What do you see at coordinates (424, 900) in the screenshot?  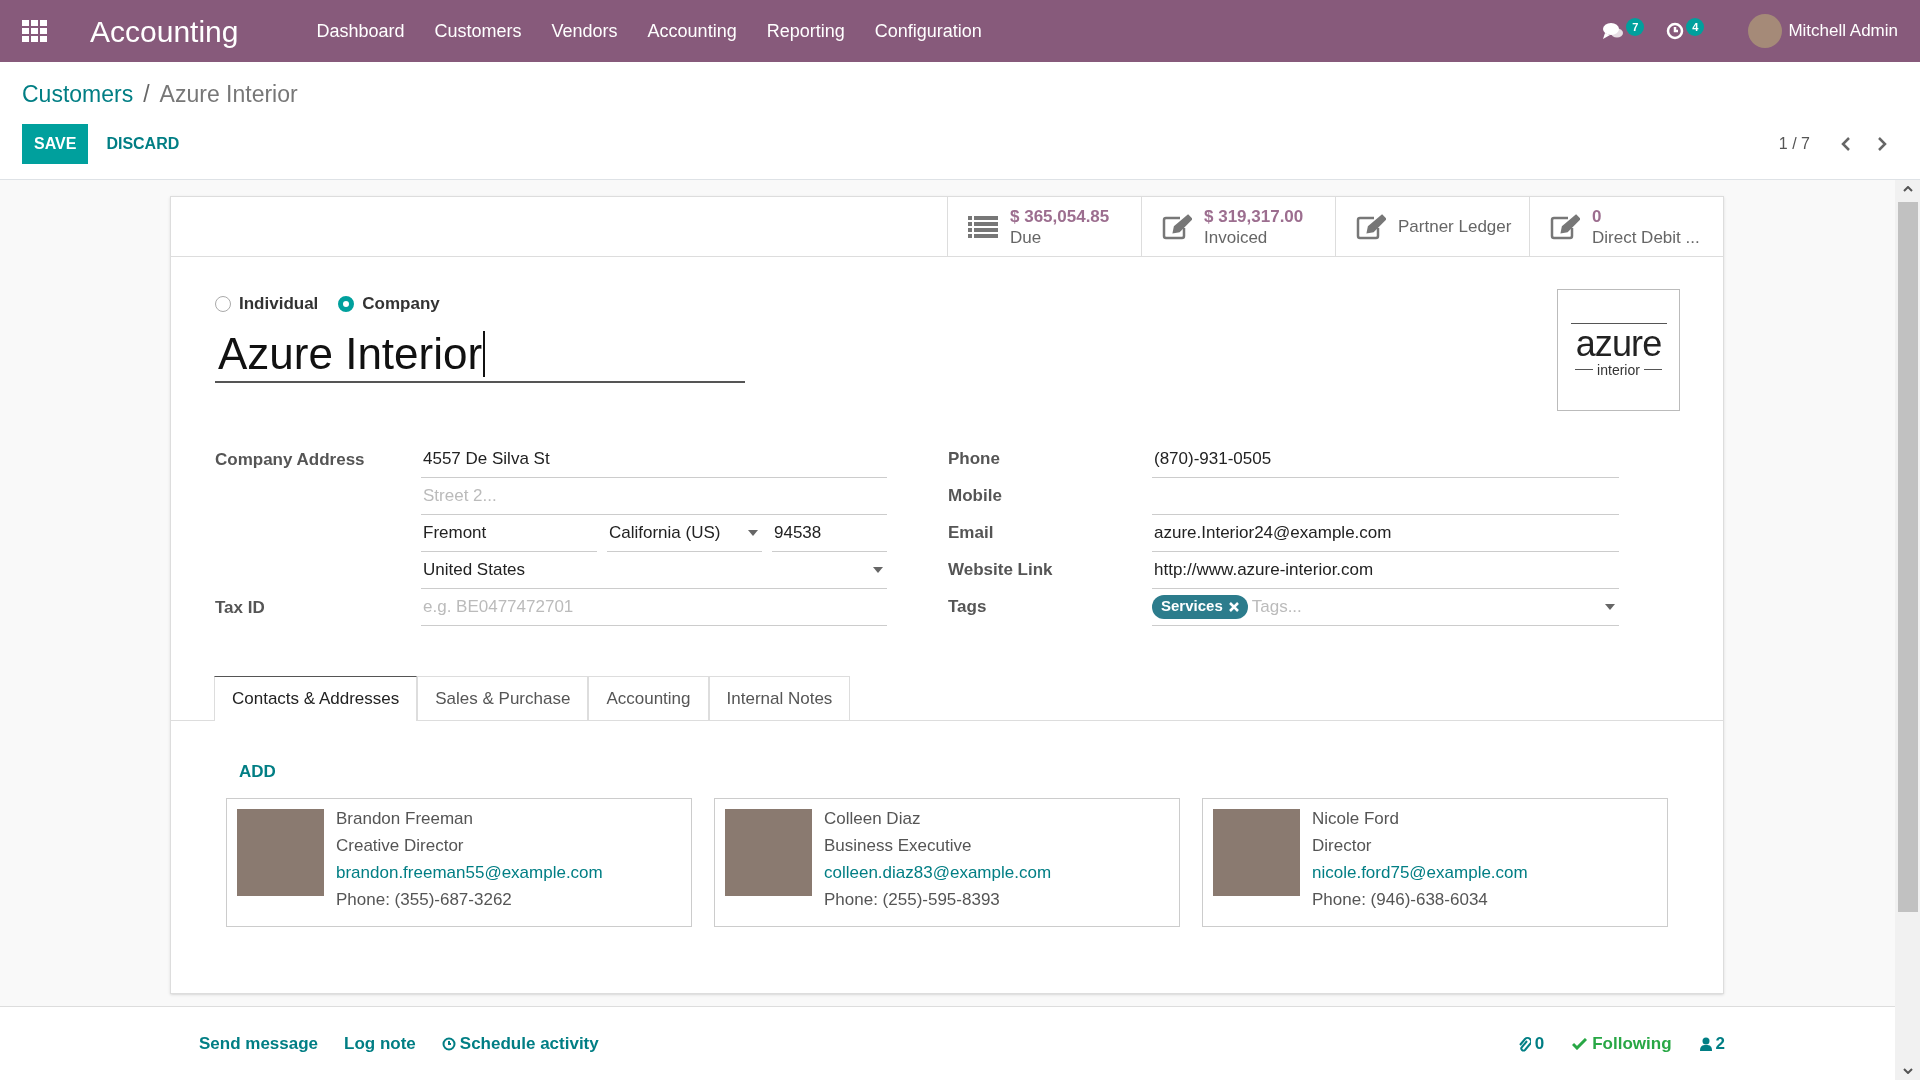 I see `contact-phone: Phone: (355)-687-3262` at bounding box center [424, 900].